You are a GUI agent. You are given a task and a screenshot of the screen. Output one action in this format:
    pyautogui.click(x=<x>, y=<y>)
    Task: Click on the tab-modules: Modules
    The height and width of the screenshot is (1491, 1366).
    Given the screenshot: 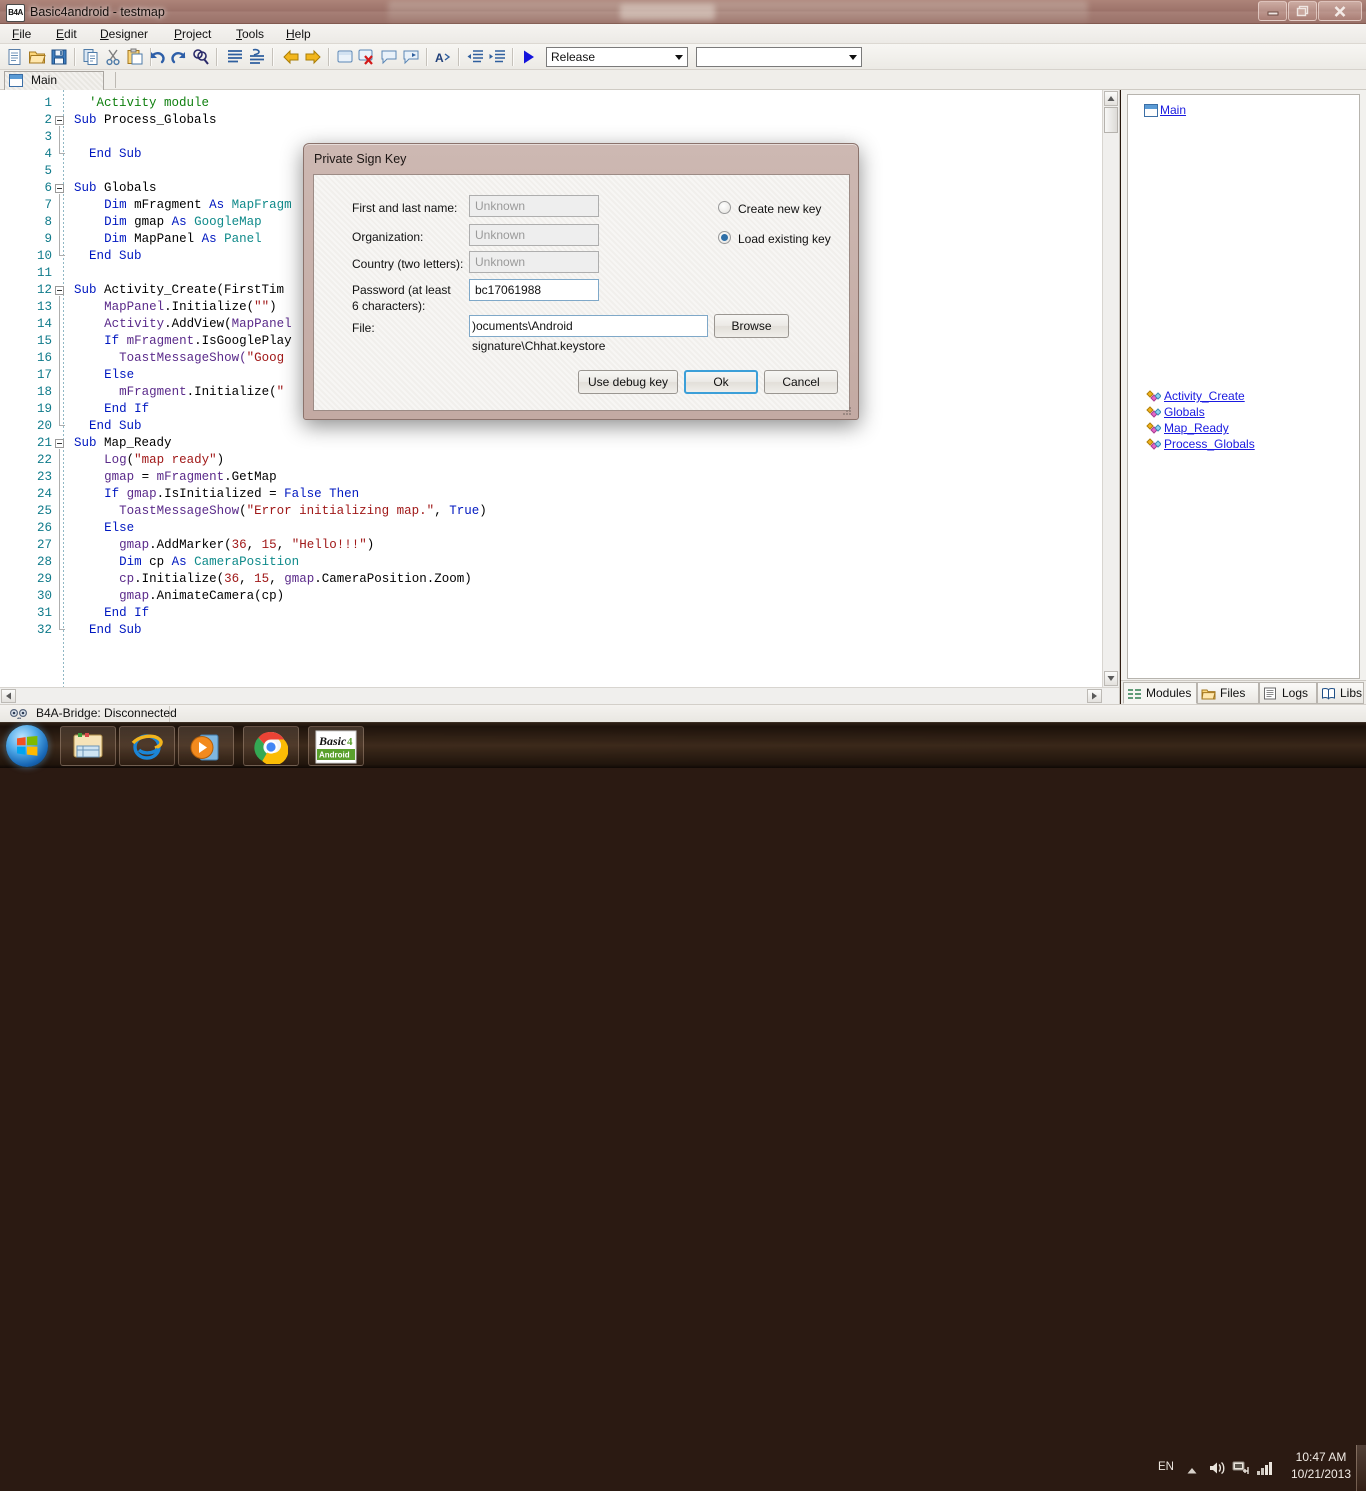 What is the action you would take?
    pyautogui.click(x=1160, y=693)
    